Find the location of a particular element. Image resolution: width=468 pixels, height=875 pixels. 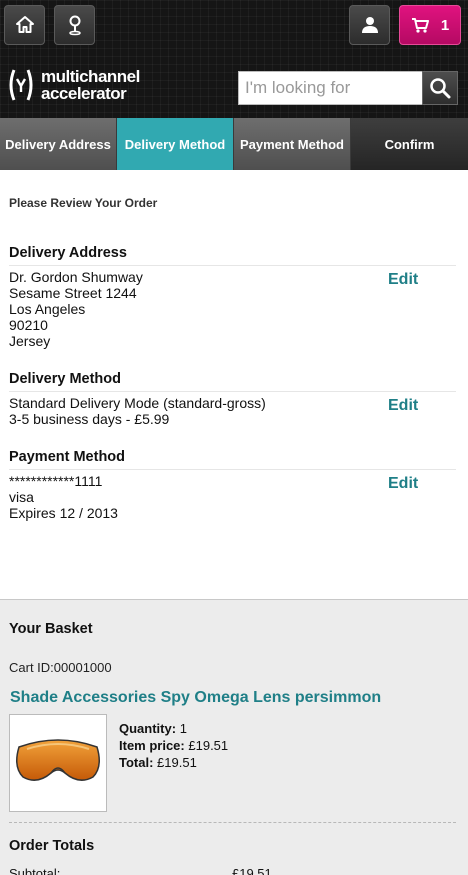

goggle-lens-icon is located at coordinates (58, 760).